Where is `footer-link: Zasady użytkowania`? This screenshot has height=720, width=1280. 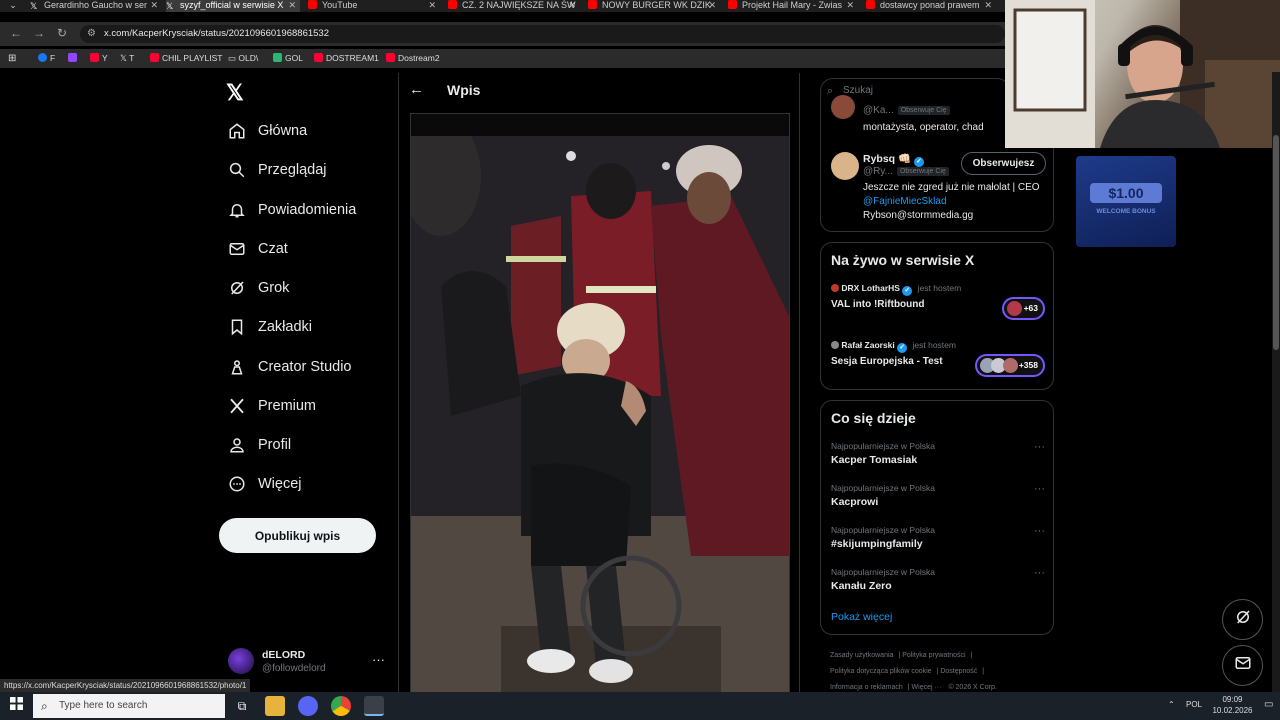 footer-link: Zasady użytkowania is located at coordinates (861, 655).